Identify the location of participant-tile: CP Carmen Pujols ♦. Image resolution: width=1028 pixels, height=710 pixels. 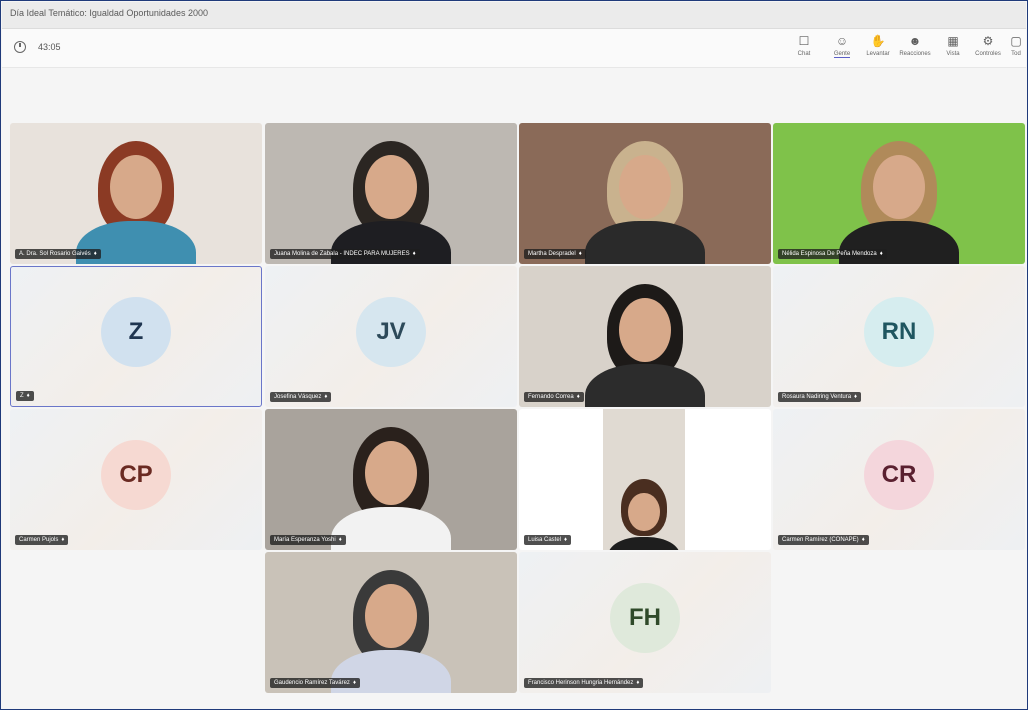
(136, 479).